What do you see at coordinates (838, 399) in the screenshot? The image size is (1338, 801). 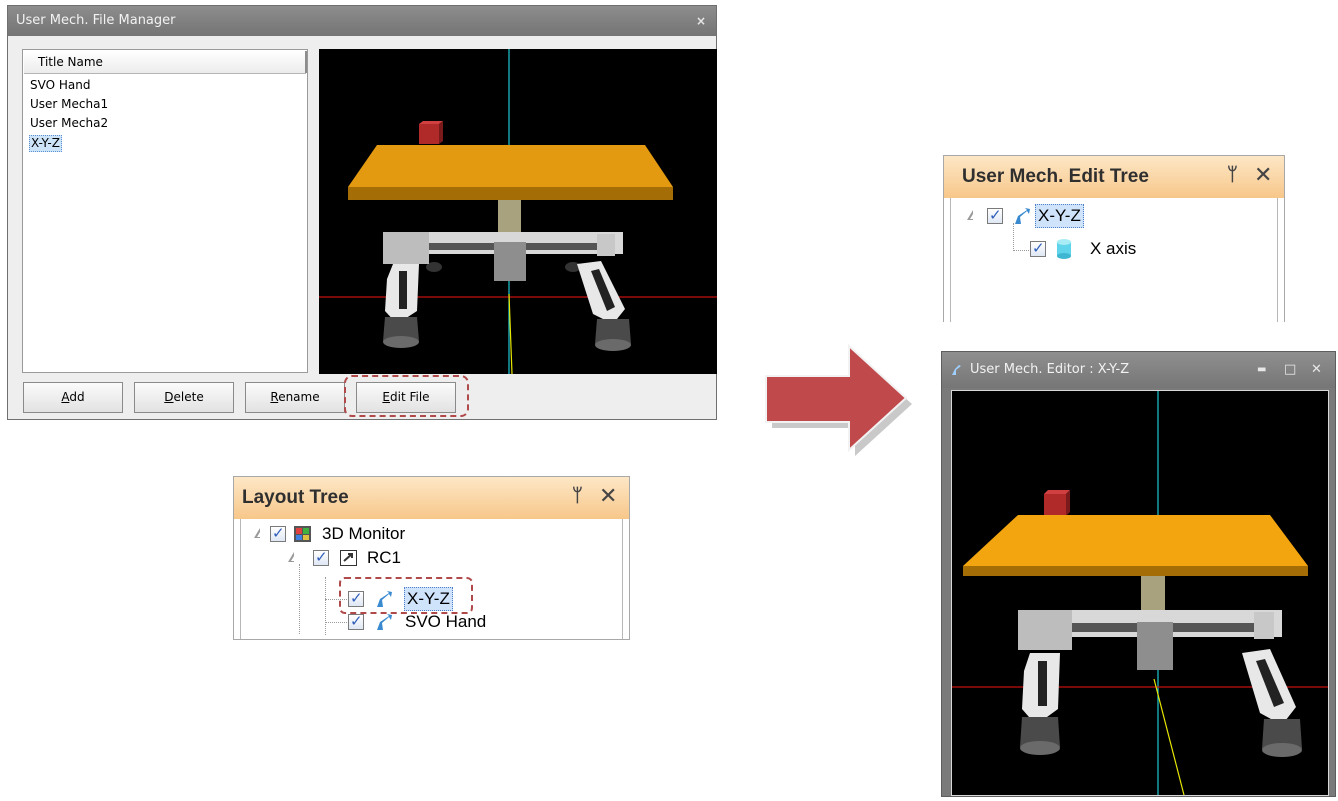 I see `right-arrow-icon` at bounding box center [838, 399].